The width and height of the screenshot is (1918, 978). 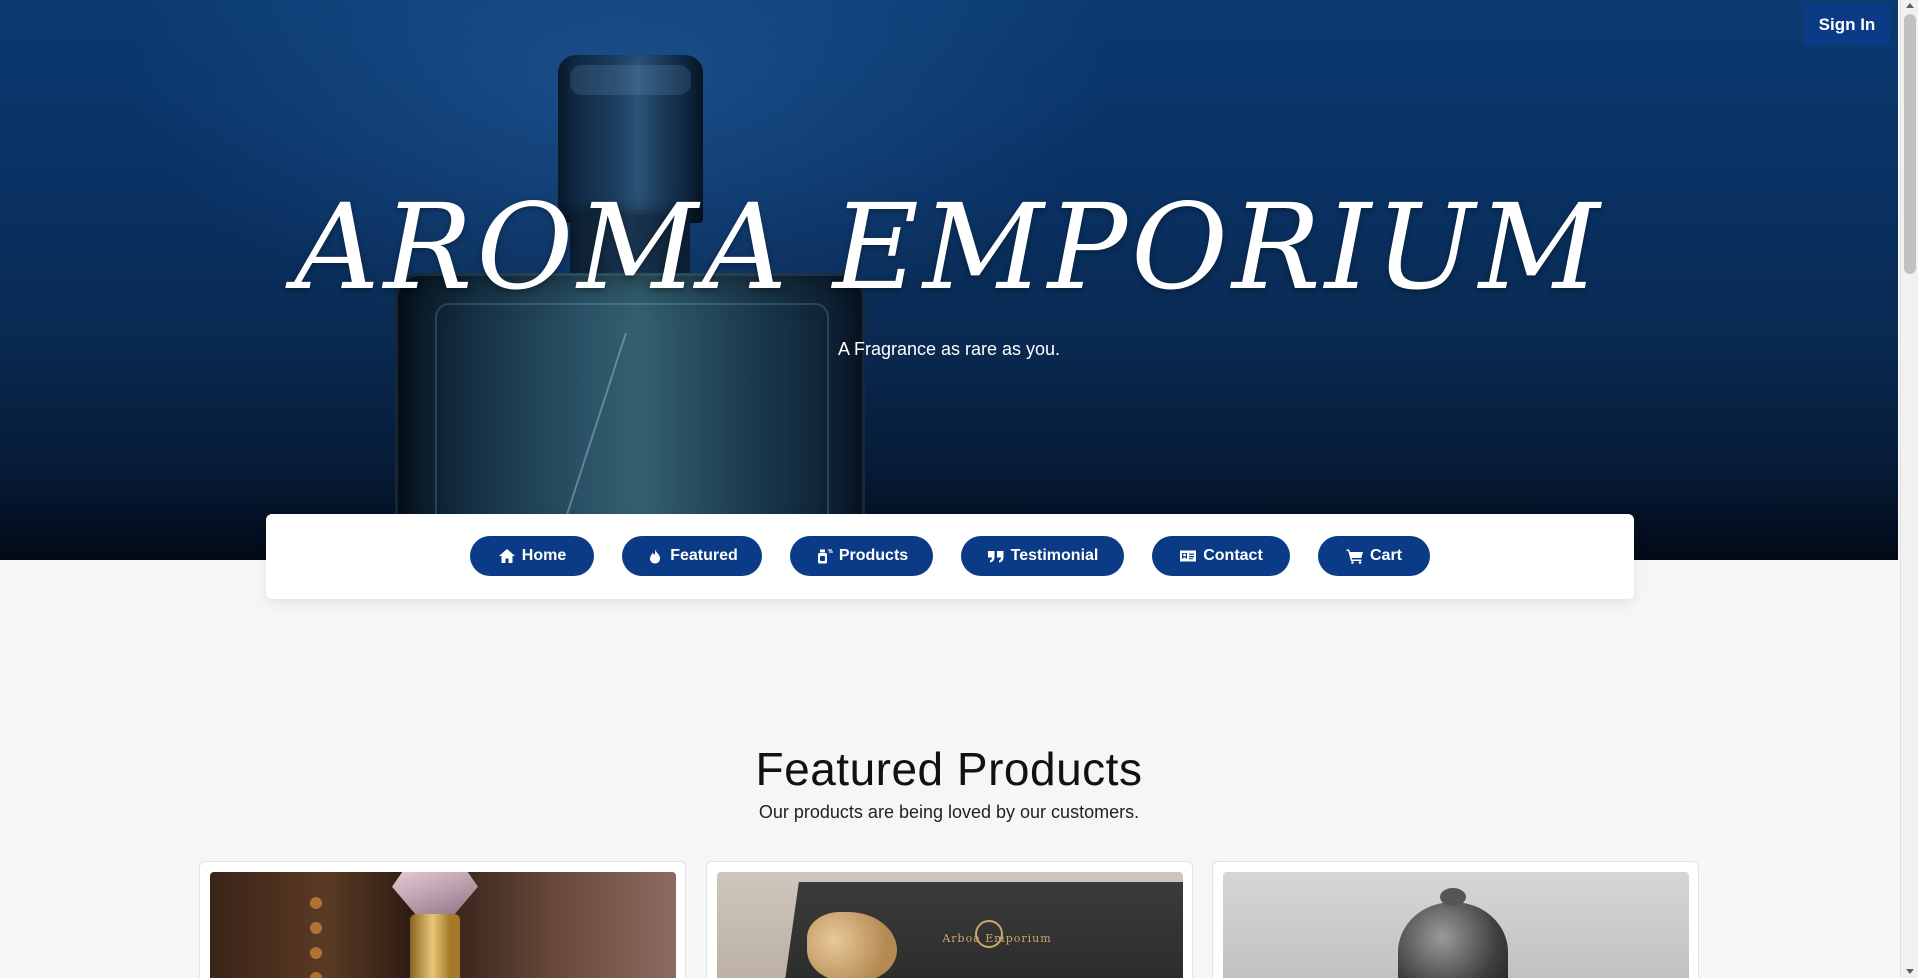 What do you see at coordinates (1909, 489) in the screenshot?
I see `page-scrollbar` at bounding box center [1909, 489].